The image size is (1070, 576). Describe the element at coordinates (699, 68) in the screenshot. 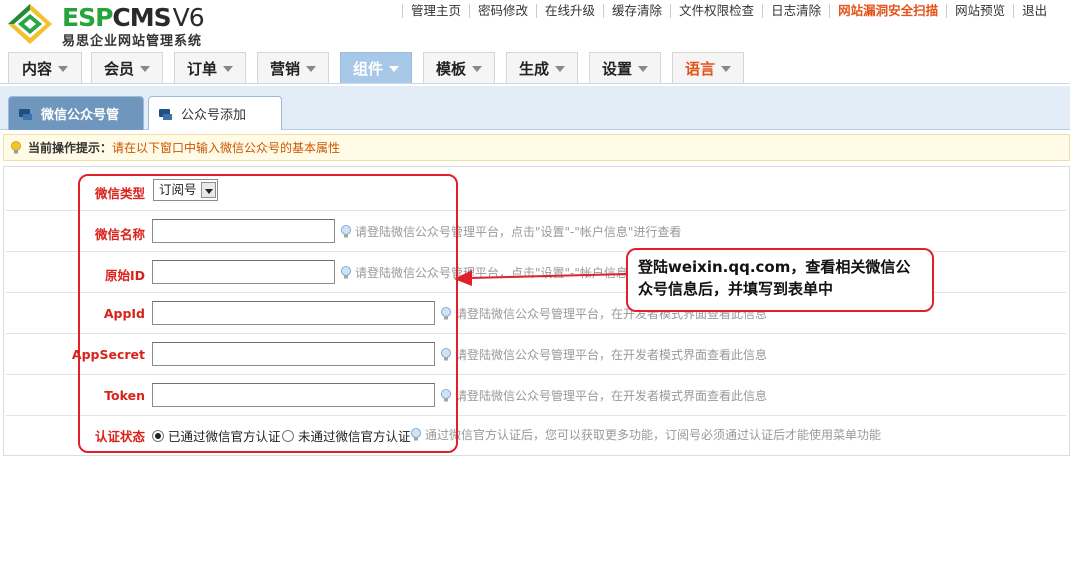

I see `nav-tab-label: 语言` at that location.